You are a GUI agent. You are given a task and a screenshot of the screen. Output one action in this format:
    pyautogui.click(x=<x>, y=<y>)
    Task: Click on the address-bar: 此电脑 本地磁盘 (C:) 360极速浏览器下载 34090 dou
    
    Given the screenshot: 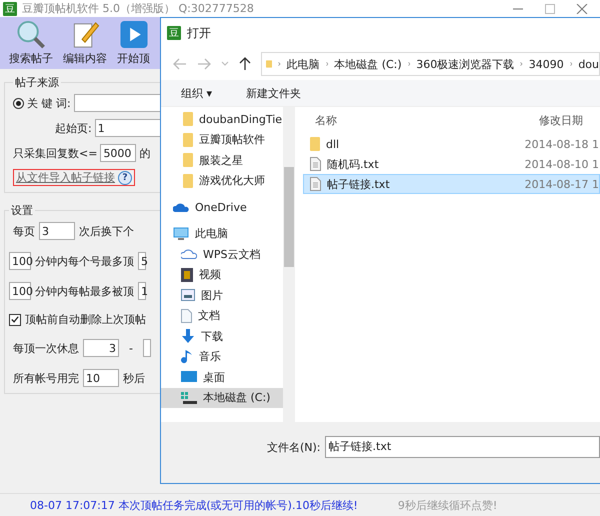 What is the action you would take?
    pyautogui.click(x=430, y=64)
    